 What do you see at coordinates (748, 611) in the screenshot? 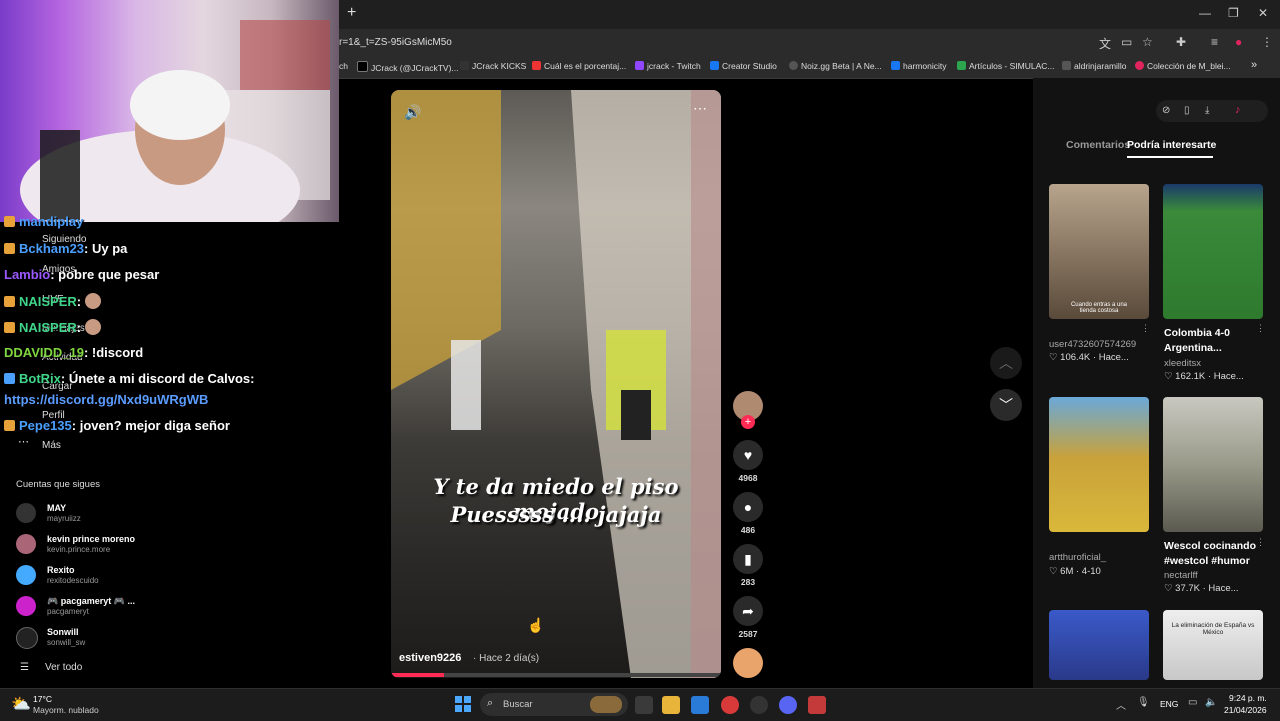
I see `share-icon: ➦` at bounding box center [748, 611].